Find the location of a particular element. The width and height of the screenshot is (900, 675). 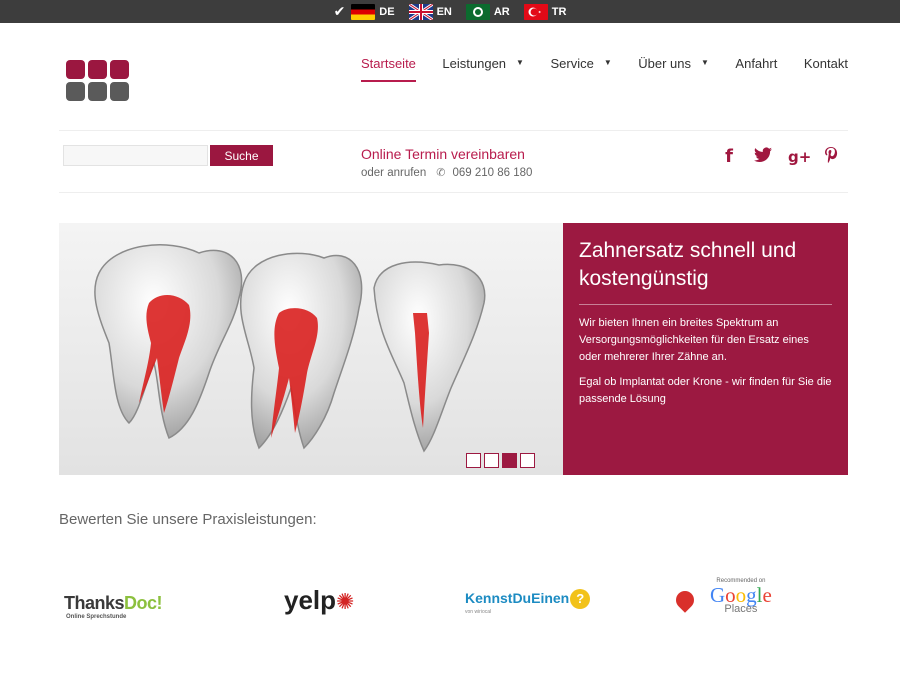

twitter-icon is located at coordinates (763, 157).